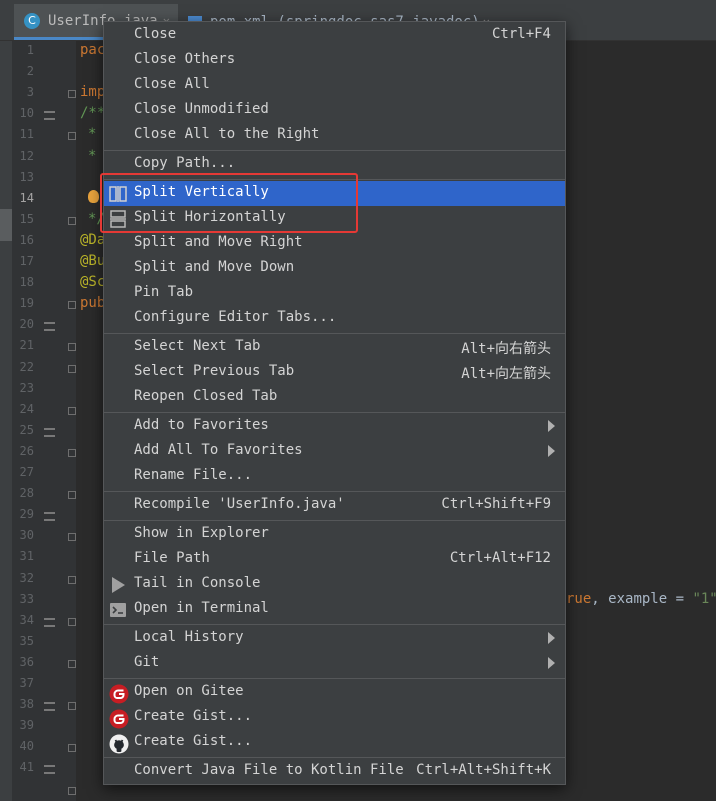  I want to click on menu-item-select-next-tab: Select Next Tab Alt+向右箭头, so click(334, 347).